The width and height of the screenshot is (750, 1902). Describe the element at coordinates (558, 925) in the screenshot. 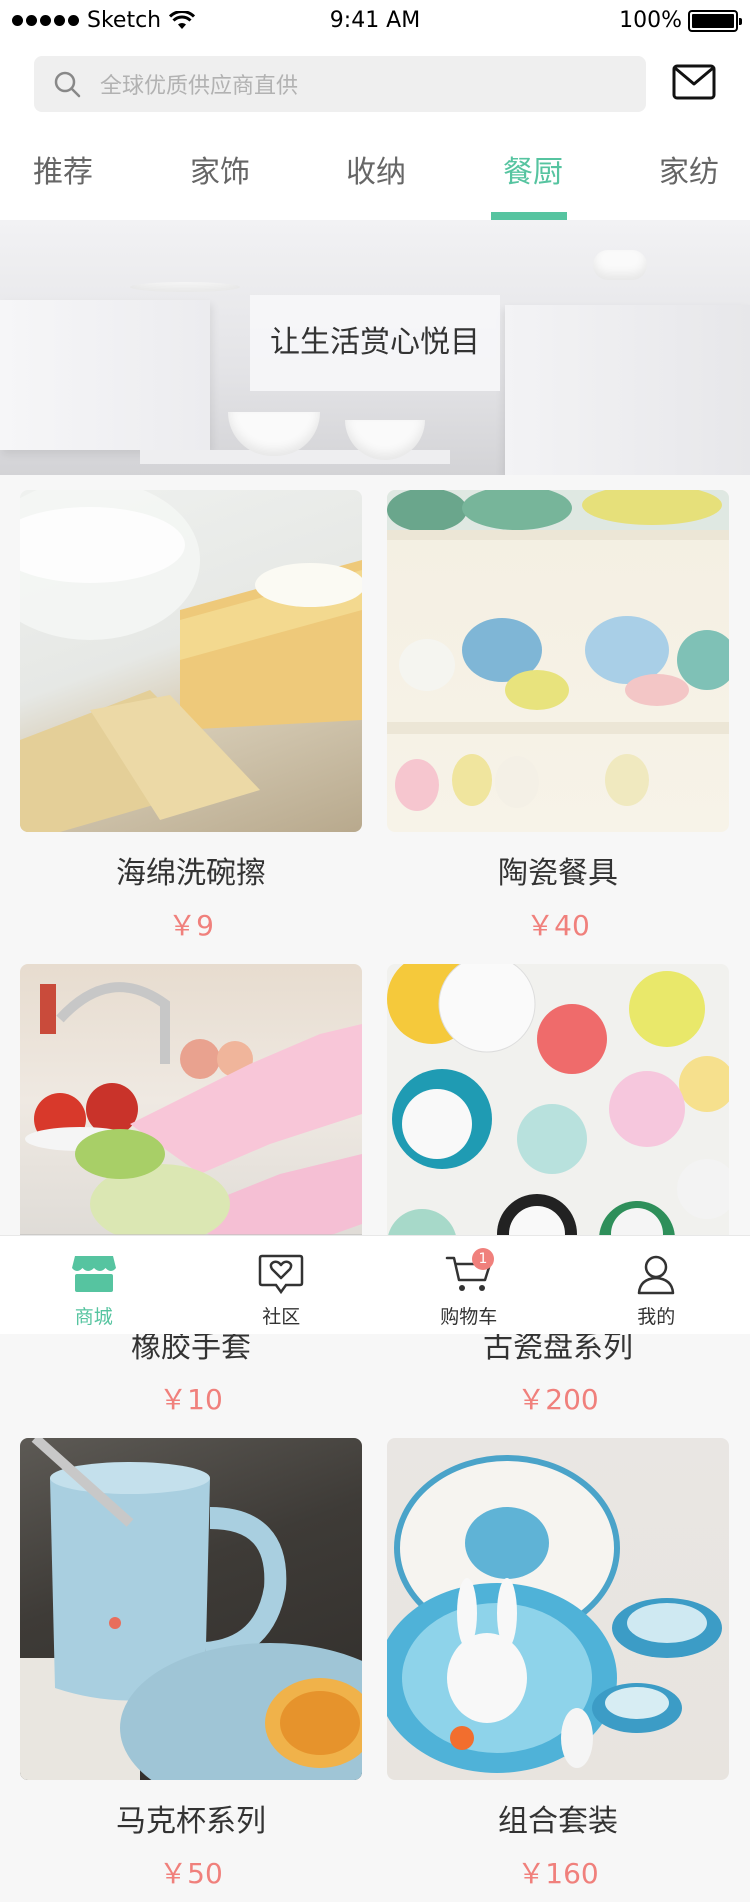

I see `product-price: ￥40` at that location.